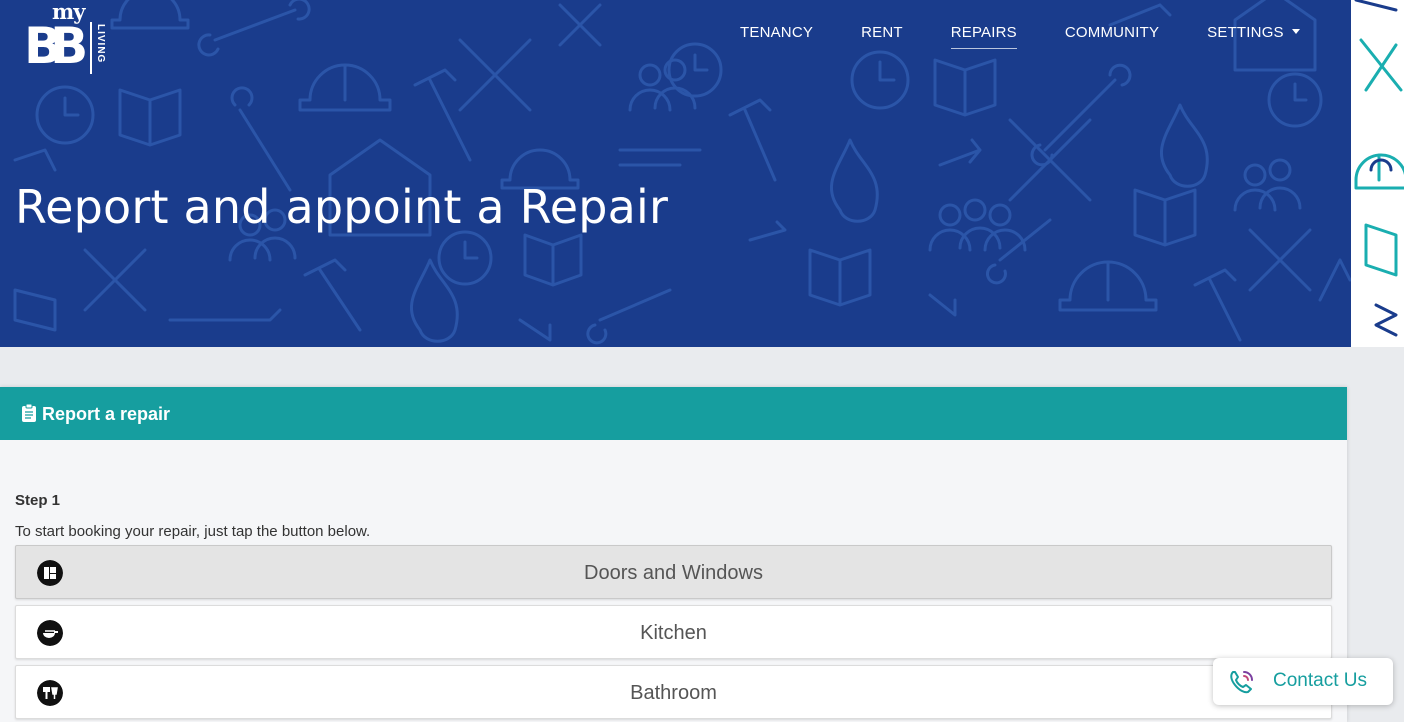 This screenshot has height=722, width=1404. I want to click on logo-bb: BB, so click(56, 46).